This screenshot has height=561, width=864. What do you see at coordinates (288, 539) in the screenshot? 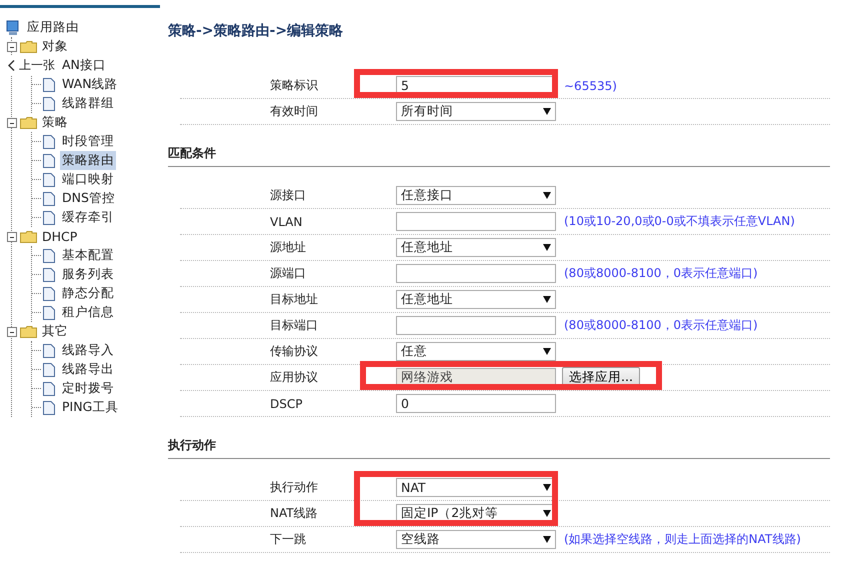
I see `field-label: 下一跳` at bounding box center [288, 539].